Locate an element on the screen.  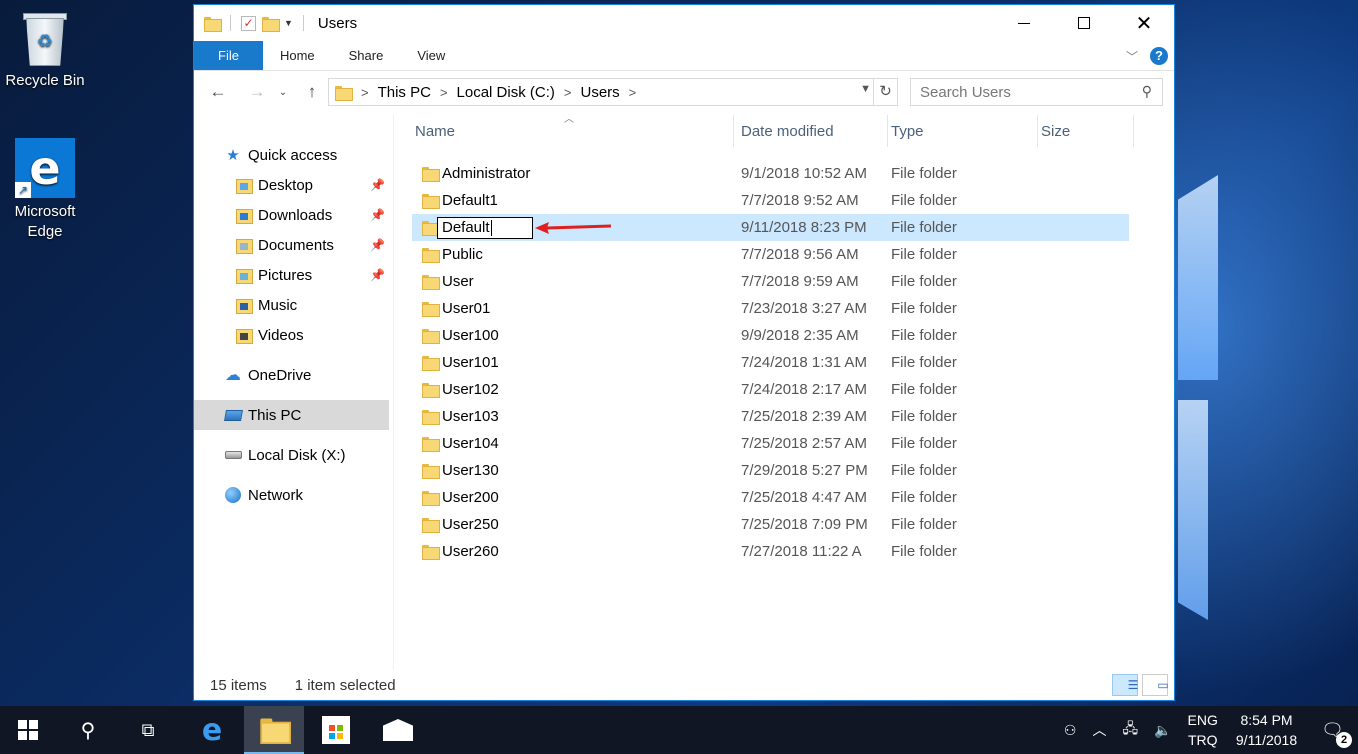
file-row: User130 7/29/2018 5:27 PM File folder is located at coordinates (770, 470).